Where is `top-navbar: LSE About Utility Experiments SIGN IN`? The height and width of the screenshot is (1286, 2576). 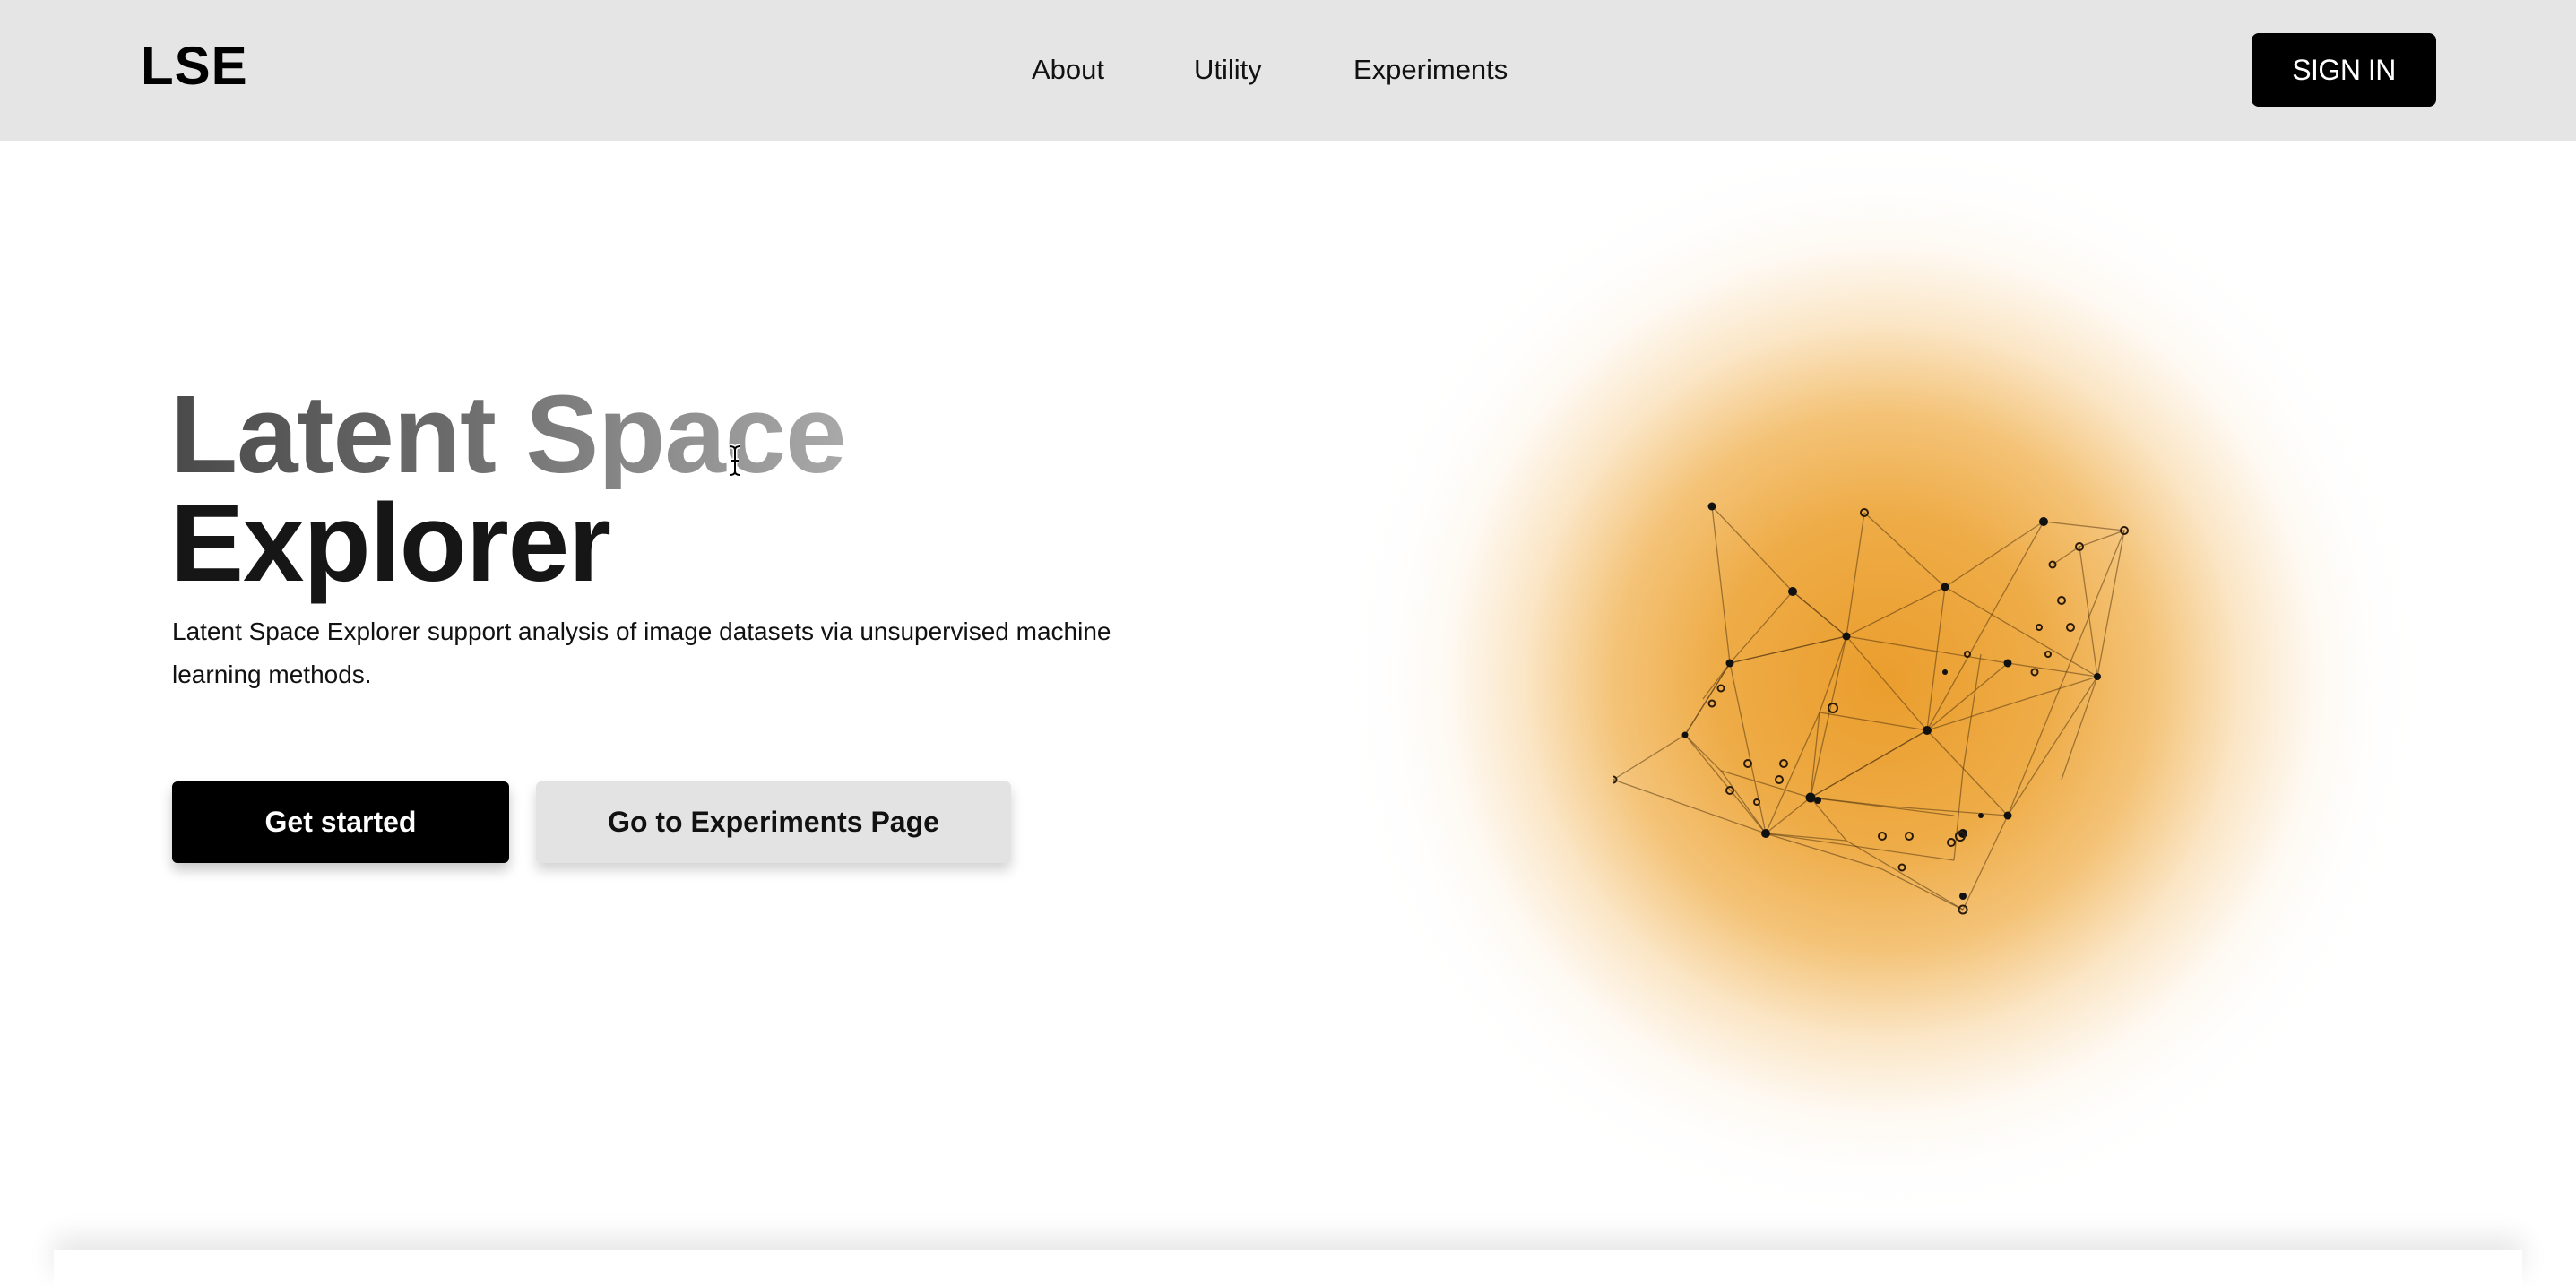 top-navbar: LSE About Utility Experiments SIGN IN is located at coordinates (1288, 70).